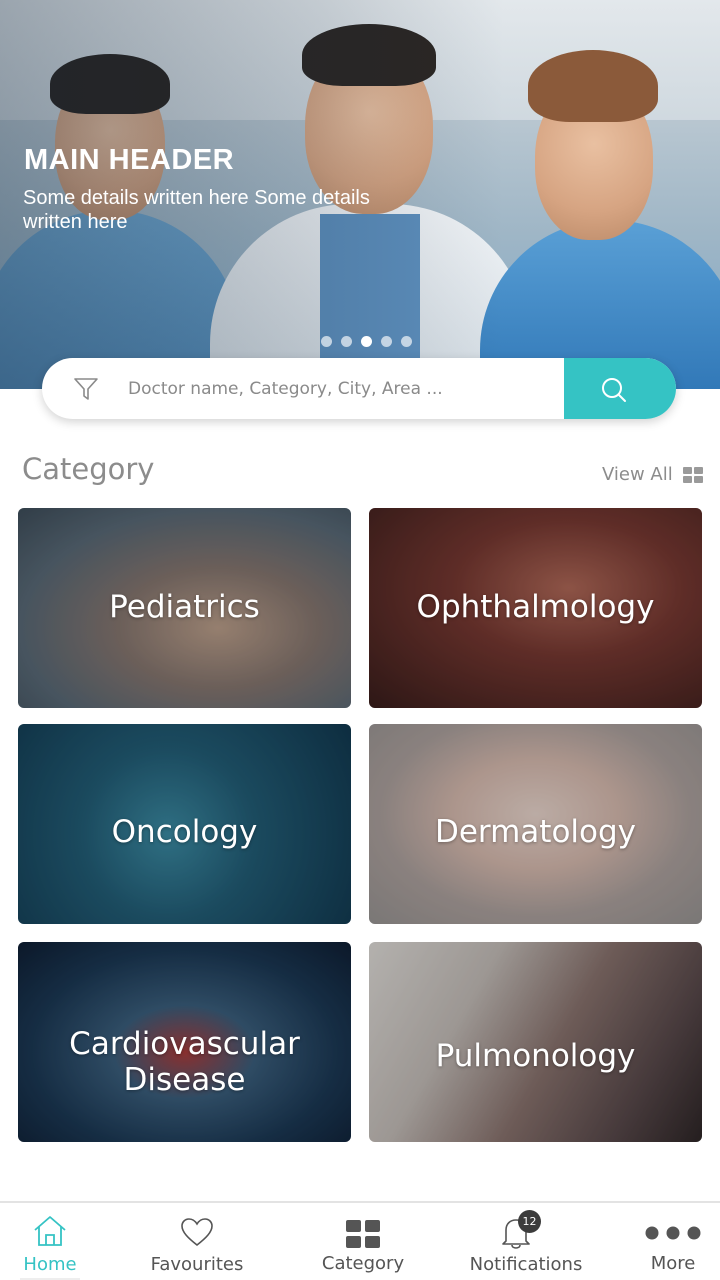  I want to click on category-card-label: Ophthalmology, so click(535, 607).